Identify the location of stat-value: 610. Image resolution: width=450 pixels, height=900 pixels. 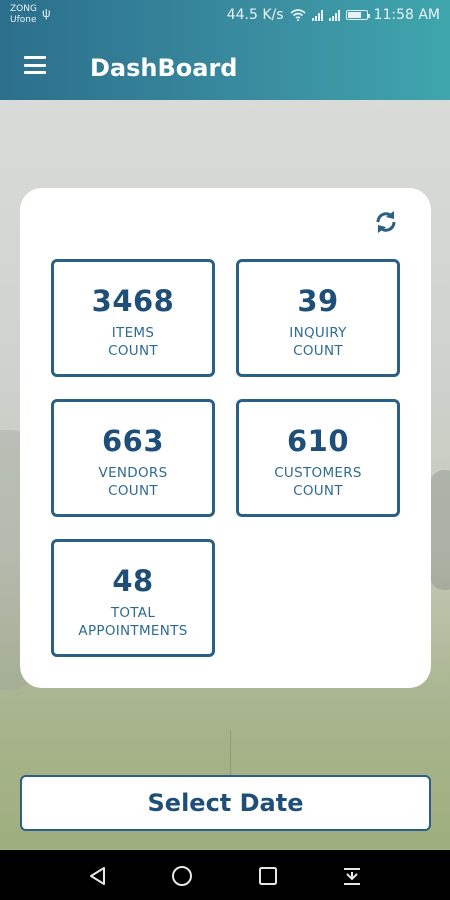
(318, 441).